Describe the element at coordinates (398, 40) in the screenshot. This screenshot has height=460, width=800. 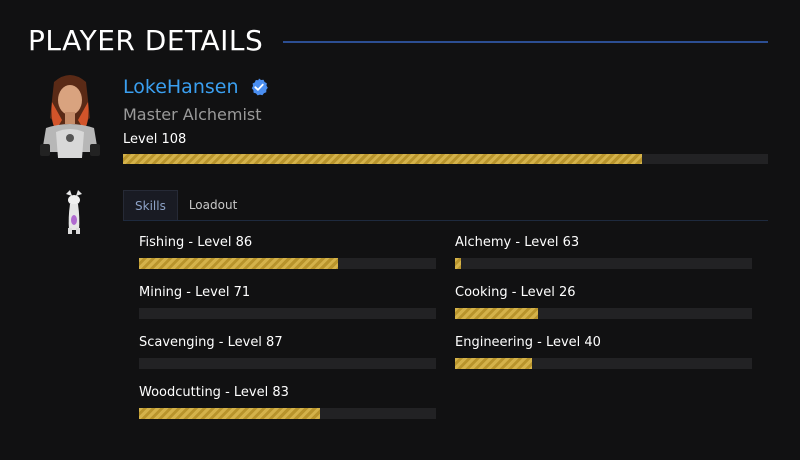
I see `page-header: PLAYER DETAILS` at that location.